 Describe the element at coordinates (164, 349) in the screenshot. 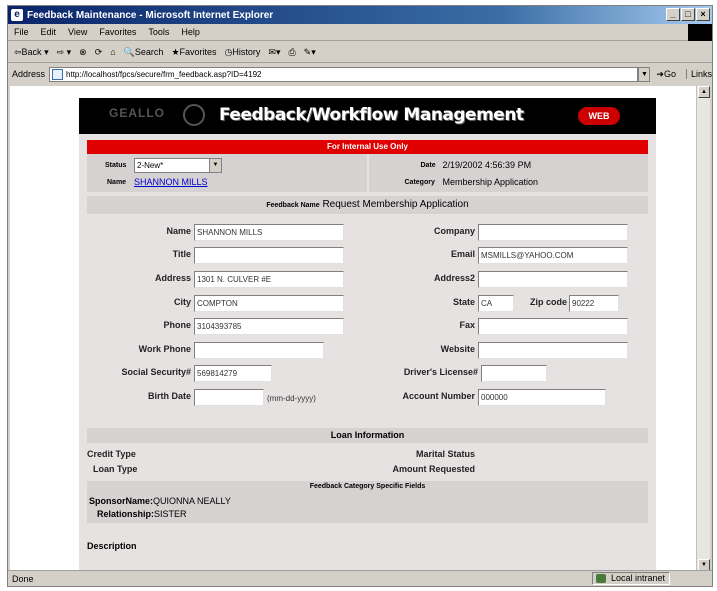

I see `work-phone-field-label: Work Phone` at that location.